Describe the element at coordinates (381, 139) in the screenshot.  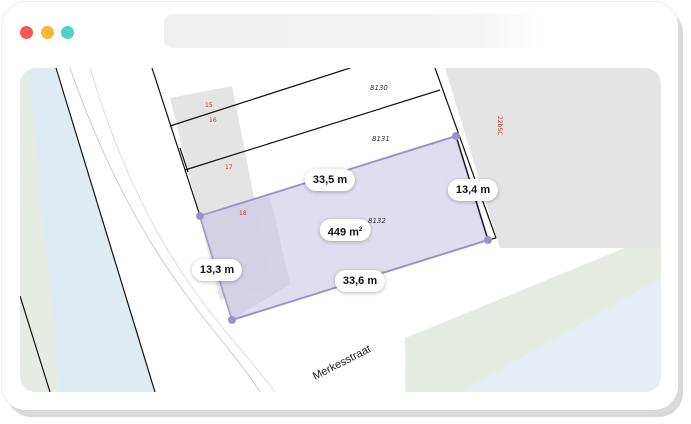
I see `parcel-number-8131: 8131` at that location.